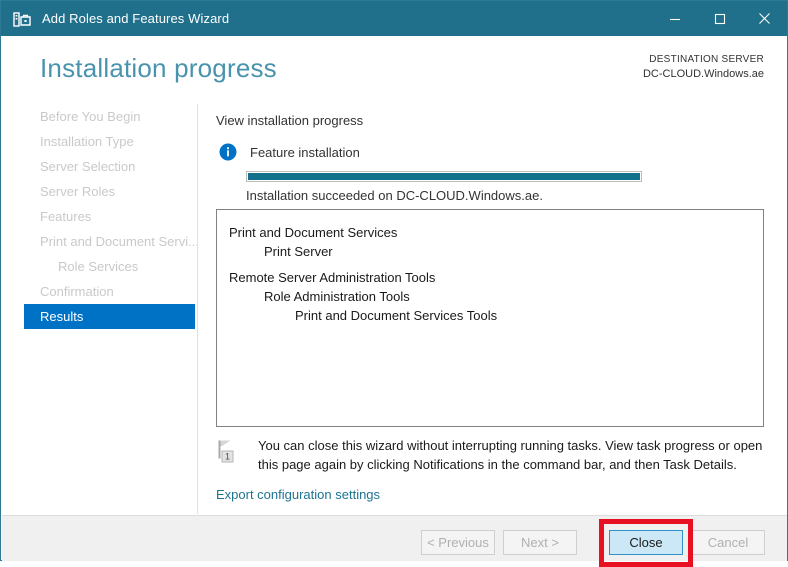  What do you see at coordinates (646, 542) in the screenshot?
I see `close-button: Close` at bounding box center [646, 542].